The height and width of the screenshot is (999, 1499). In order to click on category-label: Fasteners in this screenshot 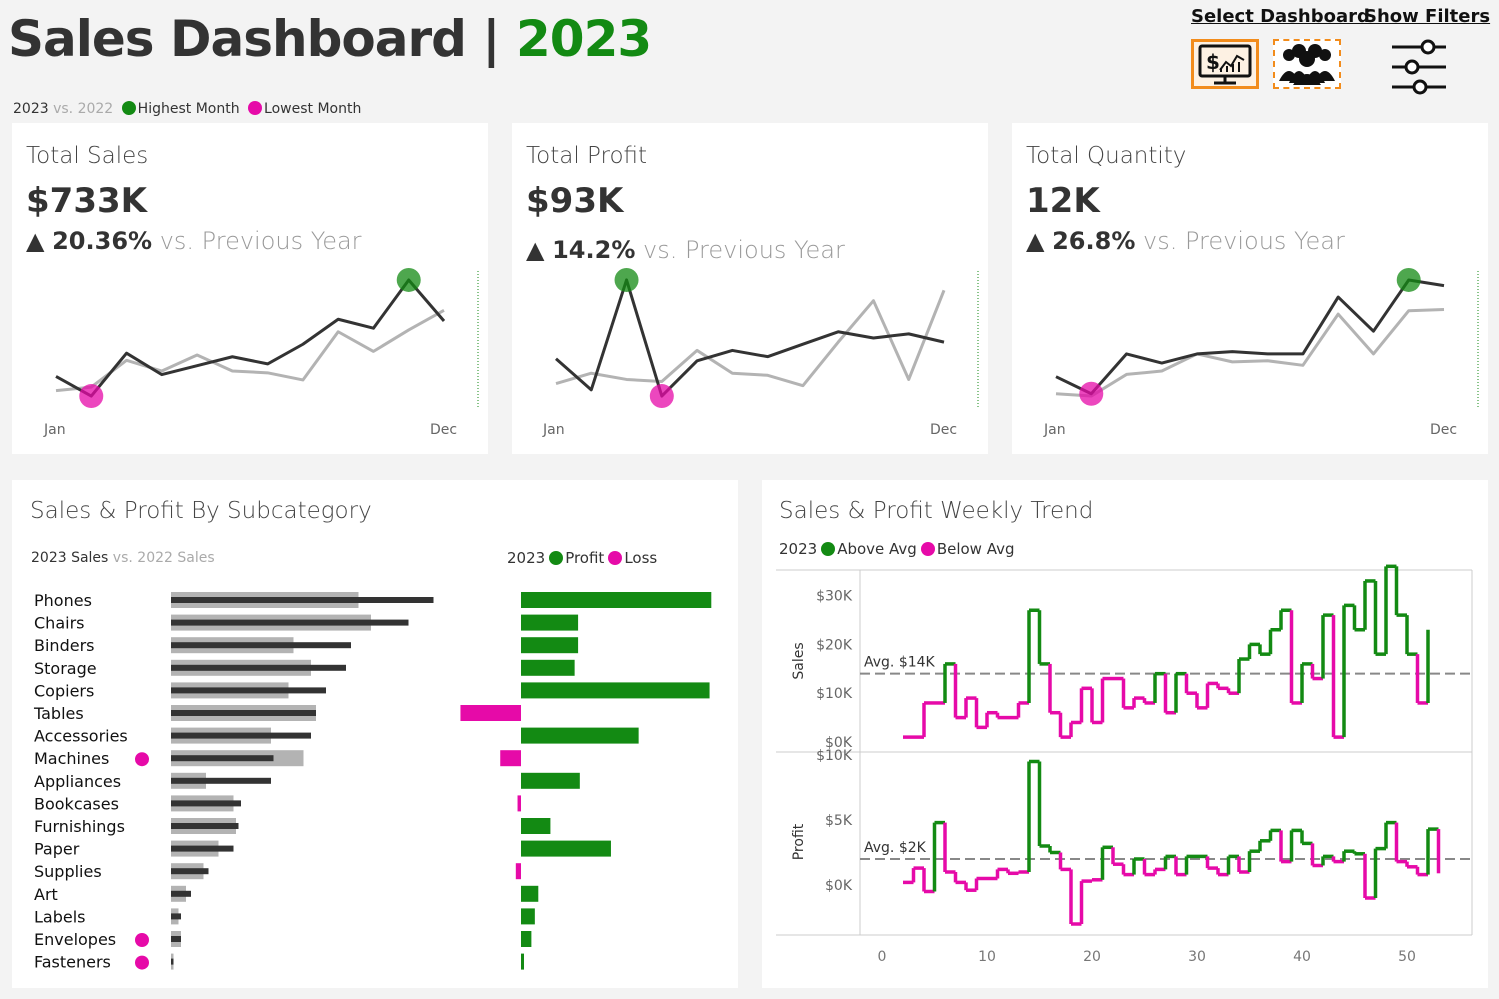, I will do `click(72, 962)`.